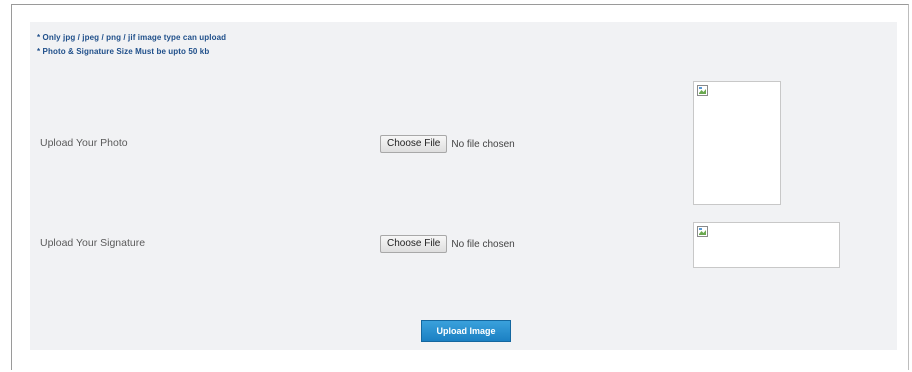 This screenshot has width=912, height=372. I want to click on signature-choose-file-button: Choose File, so click(414, 244).